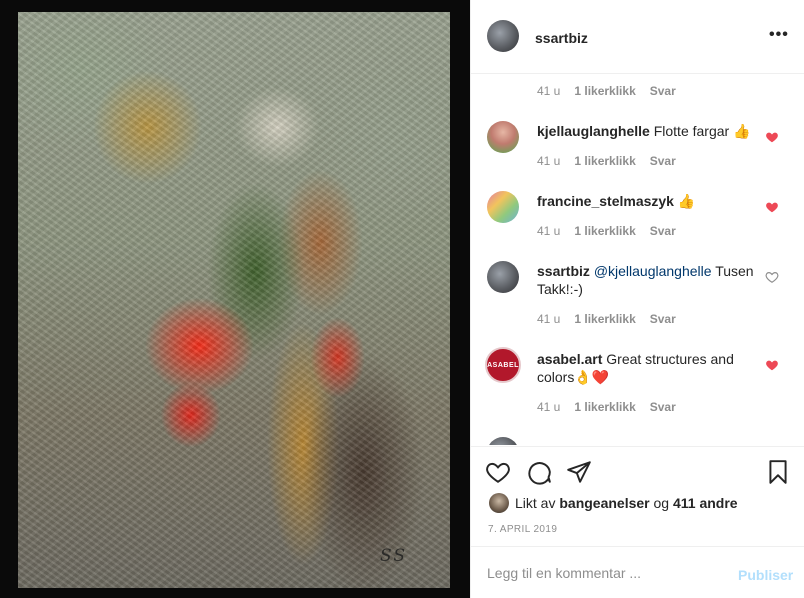 The height and width of the screenshot is (598, 804). What do you see at coordinates (393, 556) in the screenshot?
I see `painting-signature: SS` at bounding box center [393, 556].